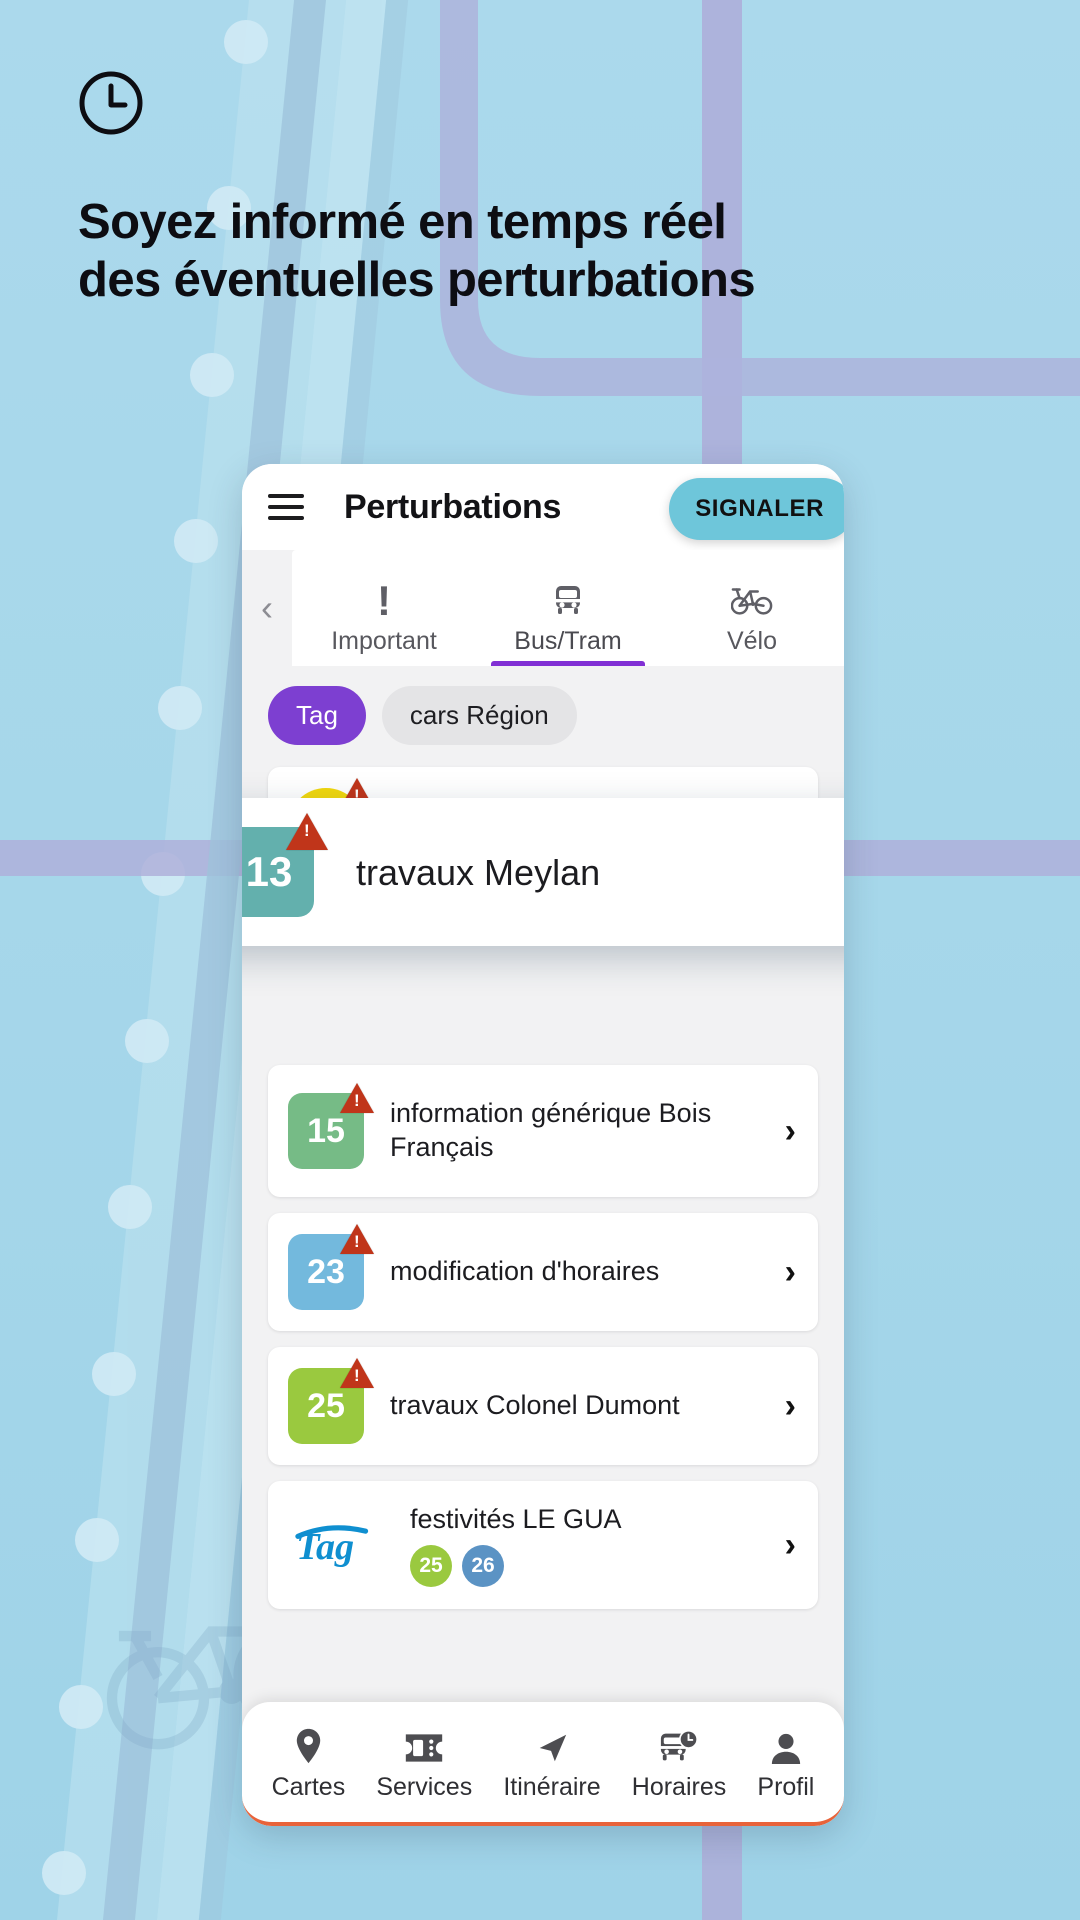 The width and height of the screenshot is (1080, 1920). What do you see at coordinates (551, 1130) in the screenshot?
I see `disruption-title: information générique Bois Français` at bounding box center [551, 1130].